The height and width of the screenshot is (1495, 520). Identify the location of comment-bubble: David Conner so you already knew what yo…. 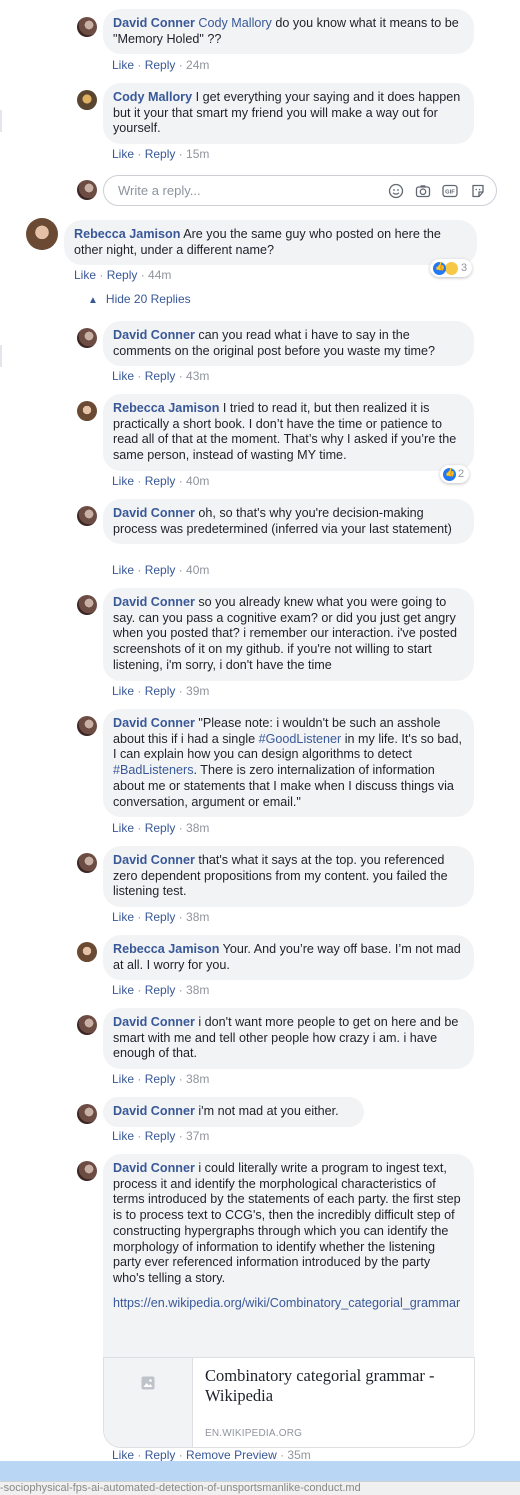
(288, 634).